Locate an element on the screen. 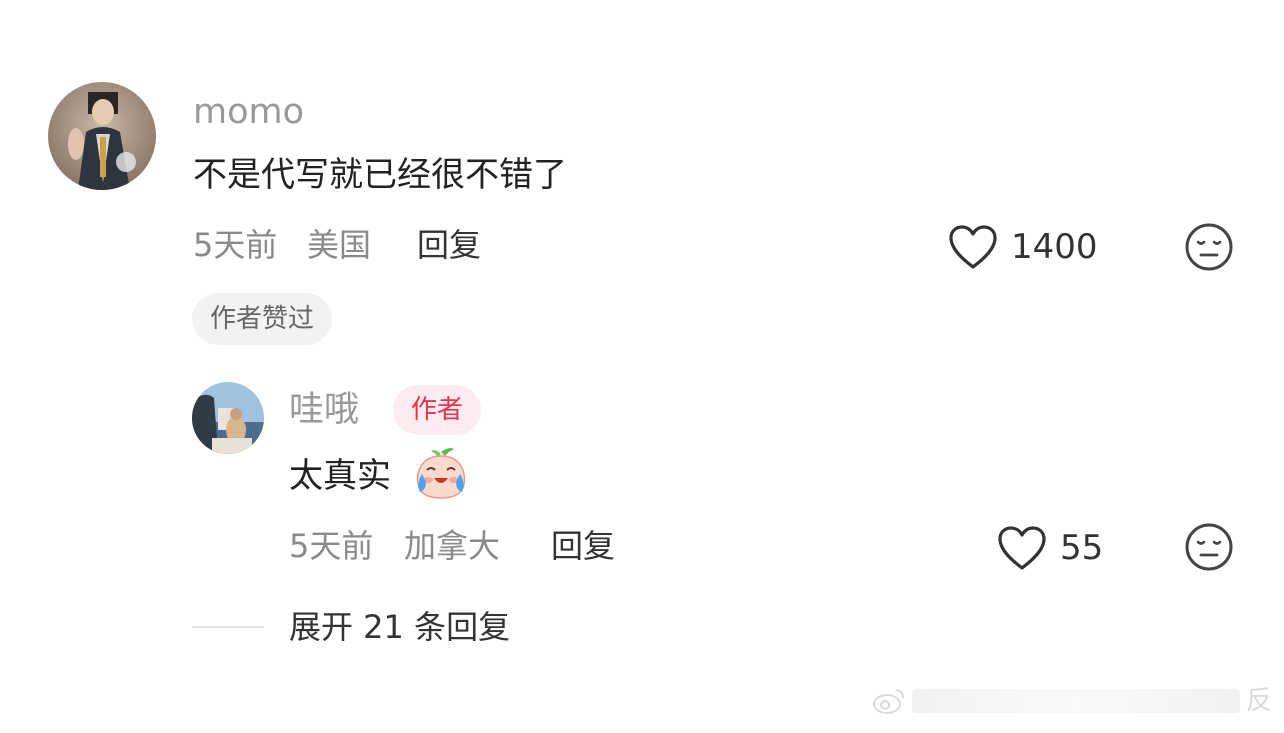  comment-text: 不是代写就已经很不错了 is located at coordinates (380, 175).